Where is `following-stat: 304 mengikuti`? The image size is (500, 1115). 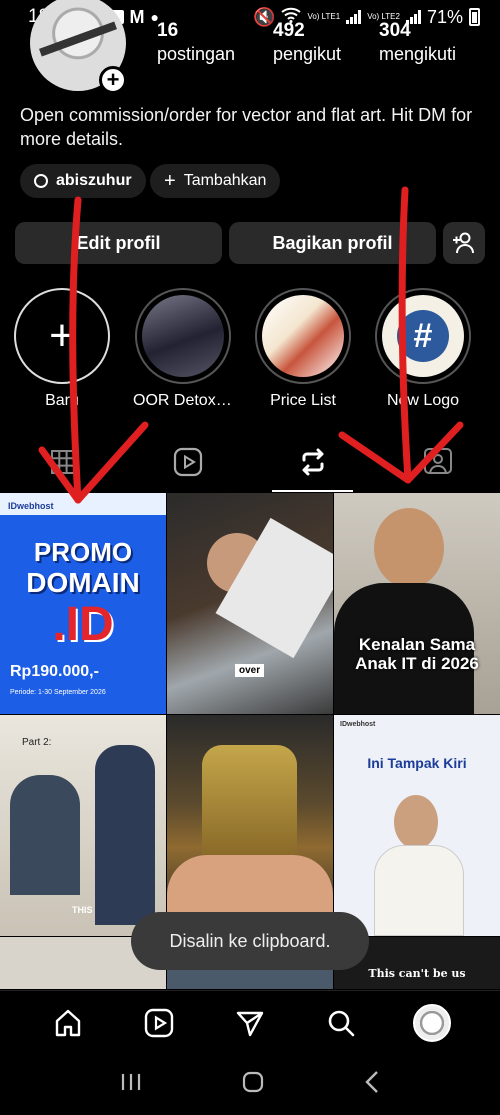
following-stat: 304 mengikuti is located at coordinates (417, 42).